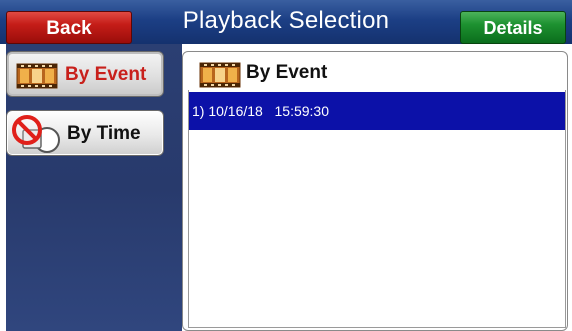 The width and height of the screenshot is (572, 331). What do you see at coordinates (377, 111) in the screenshot?
I see `list-item: 1) 10/16/18 15:59:30` at bounding box center [377, 111].